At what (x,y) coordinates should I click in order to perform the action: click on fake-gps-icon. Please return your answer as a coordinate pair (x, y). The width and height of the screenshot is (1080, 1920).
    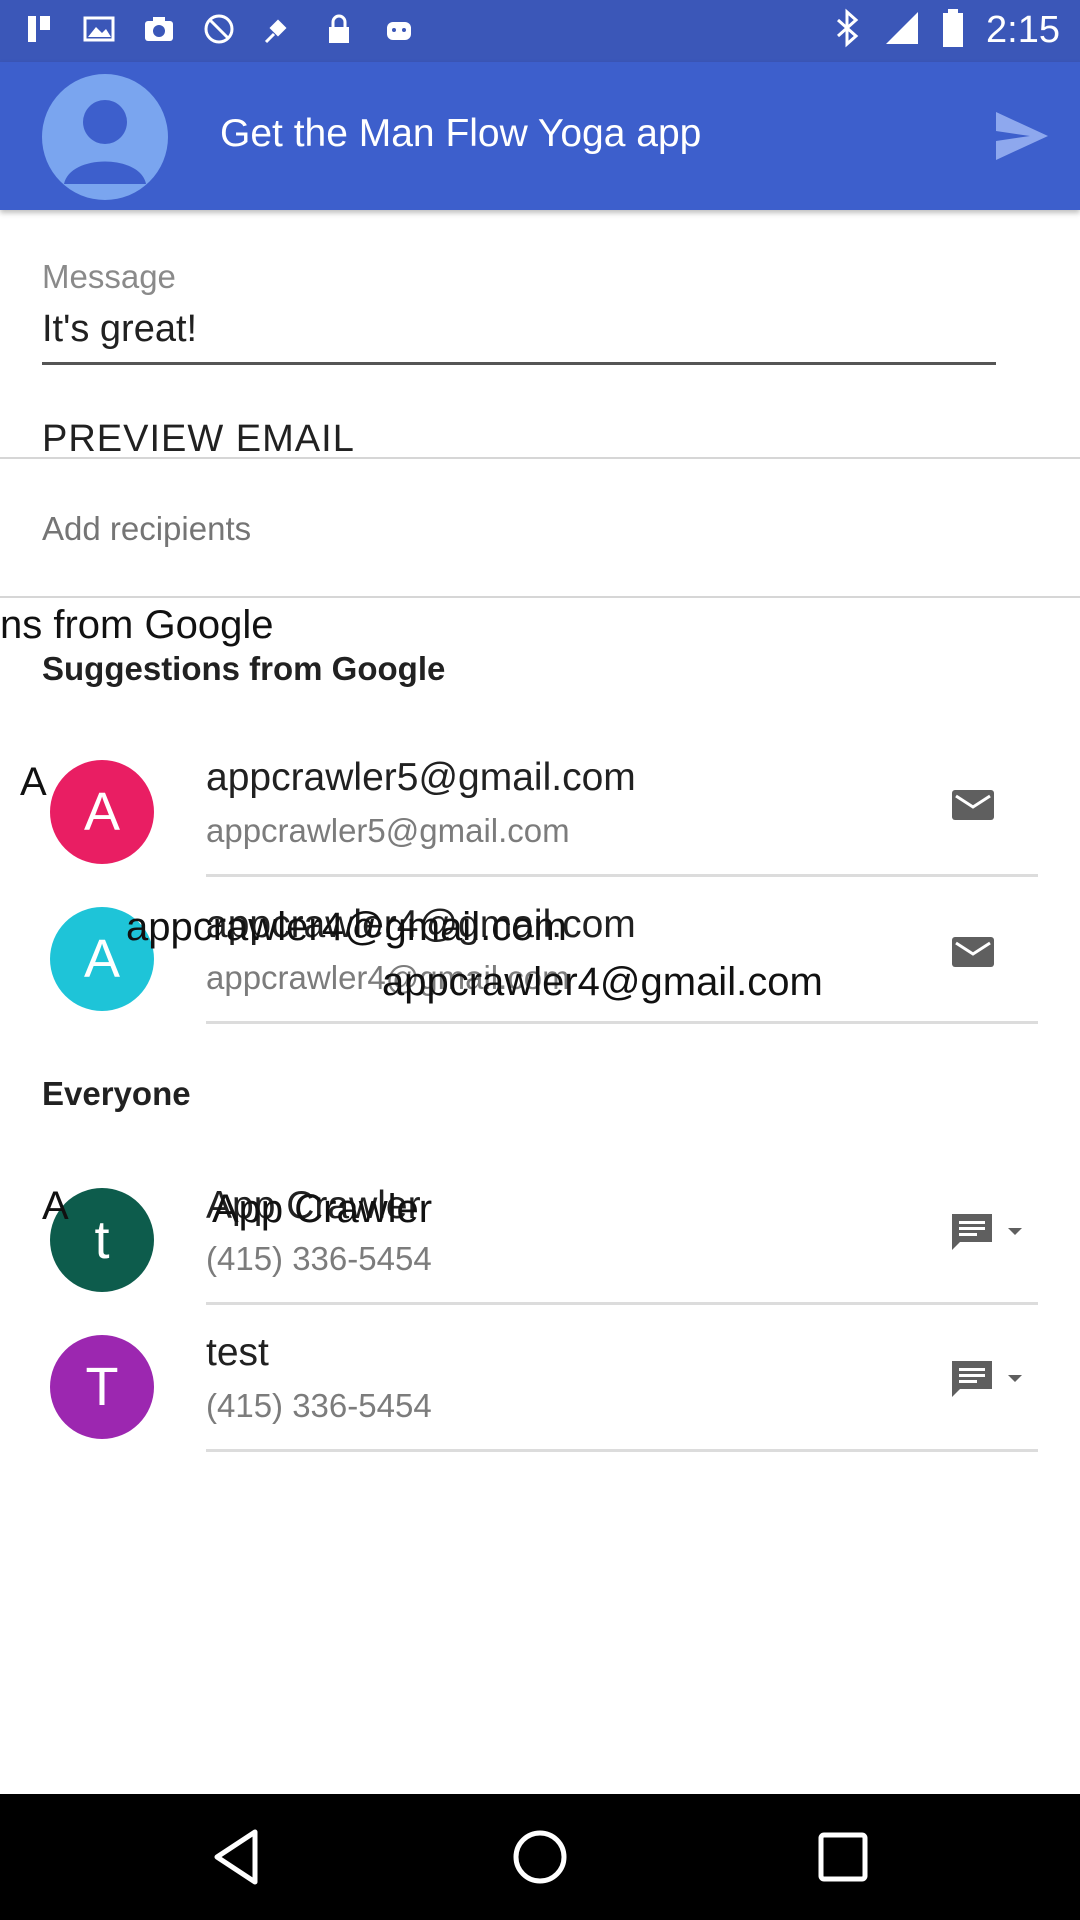
    Looking at the image, I should click on (279, 29).